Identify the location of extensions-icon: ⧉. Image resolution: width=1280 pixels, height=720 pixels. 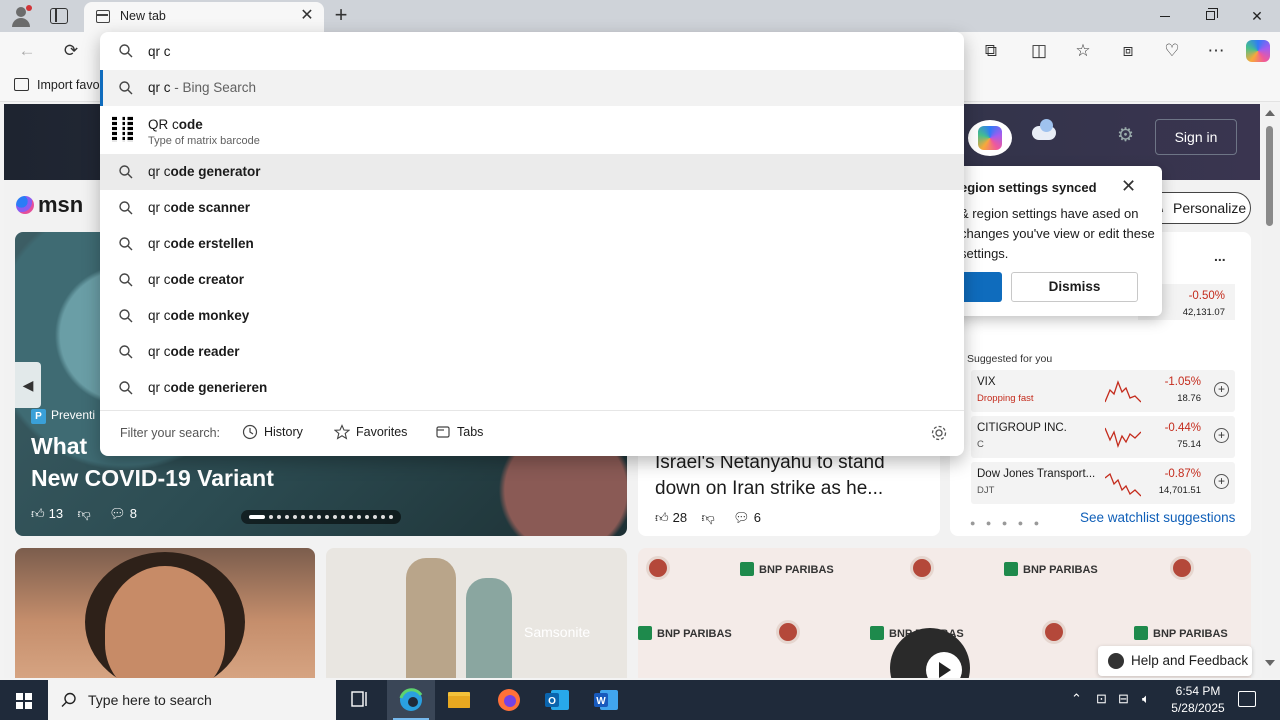
(991, 51).